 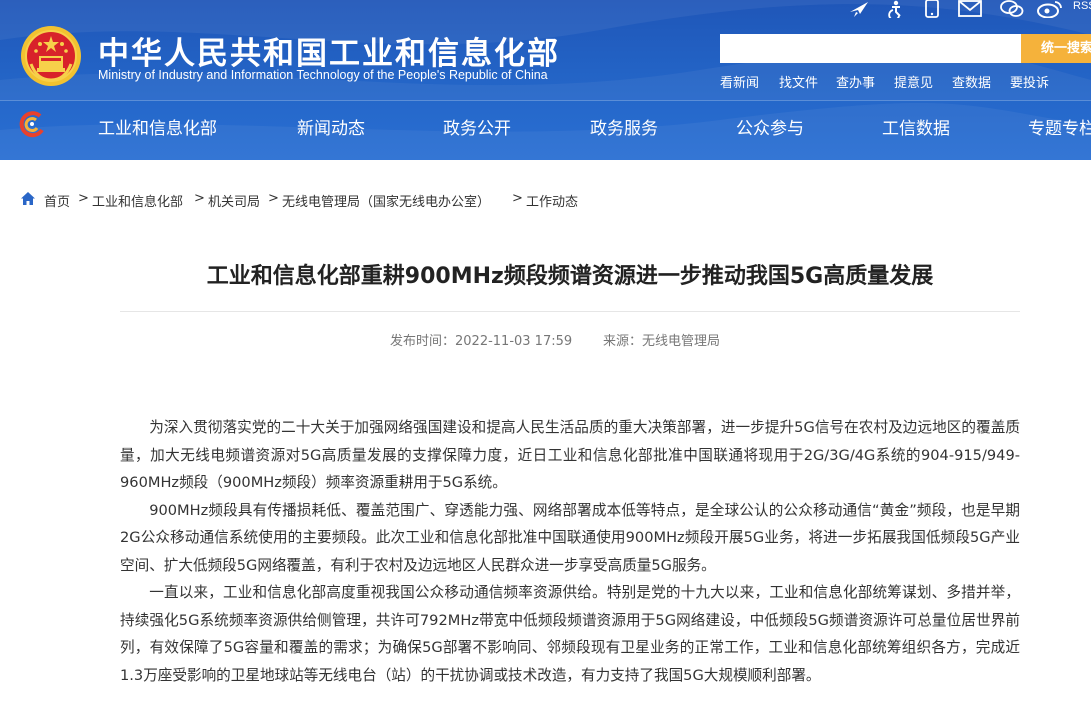 I want to click on national-emblem-icon, so click(x=51, y=56).